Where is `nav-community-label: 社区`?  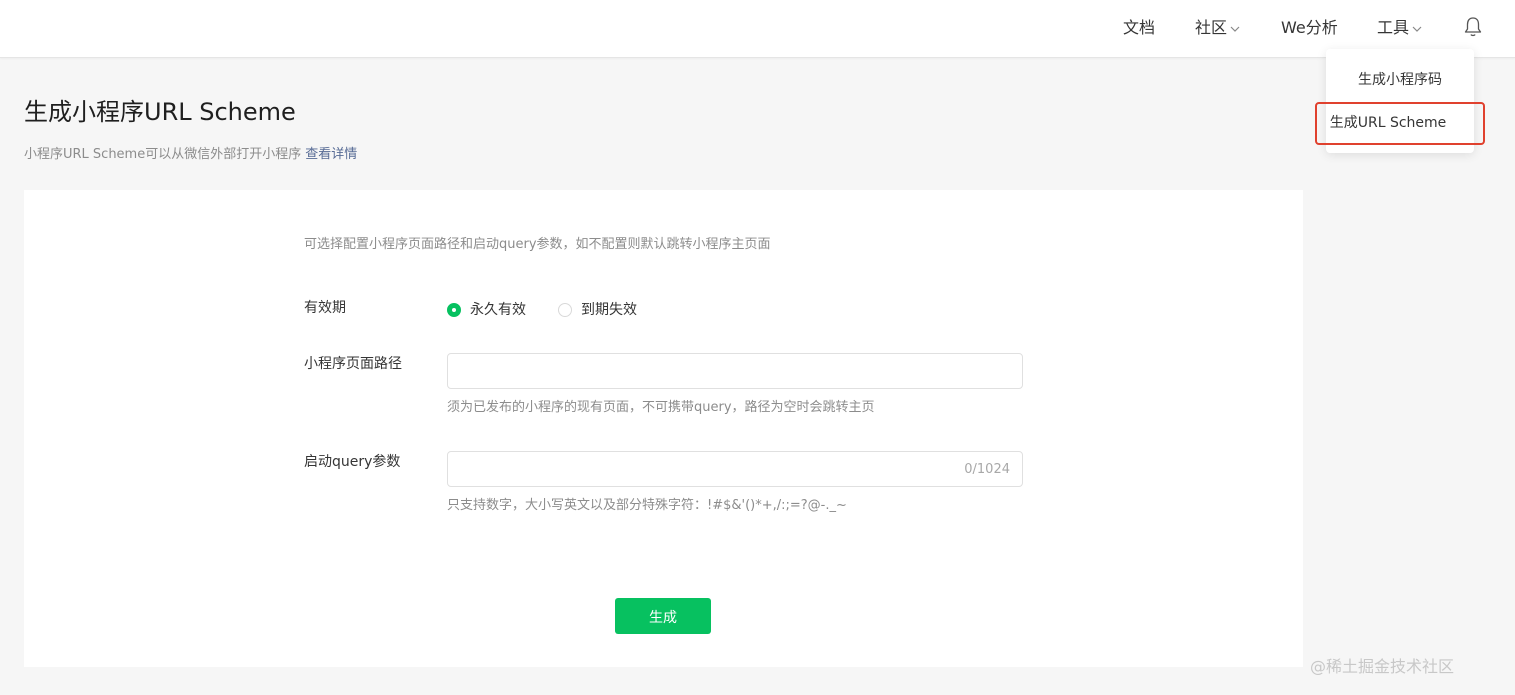
nav-community-label: 社区 is located at coordinates (1211, 27).